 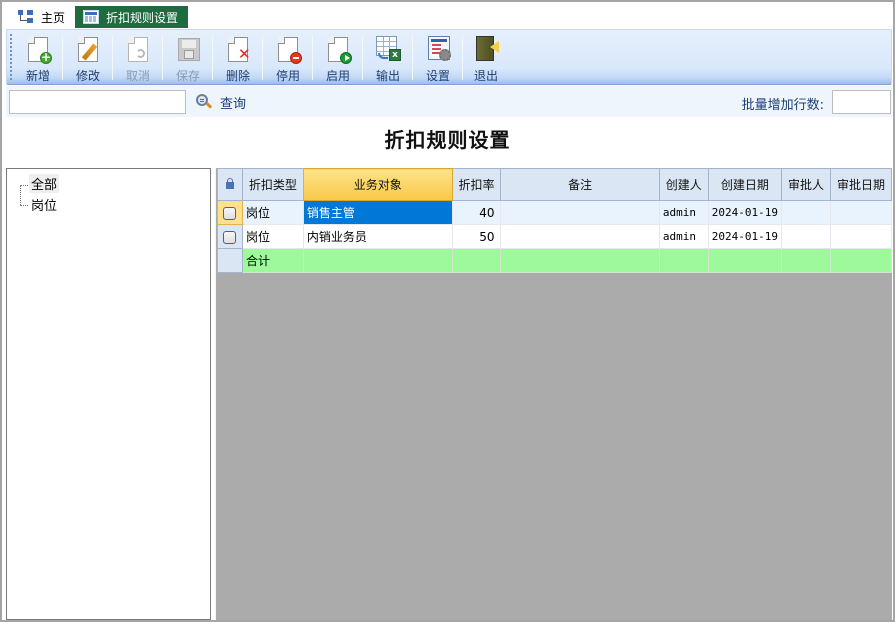 I want to click on toolbar: 新增 修改 取消 保存 ✕ 删除 停用 启用, so click(x=449, y=57).